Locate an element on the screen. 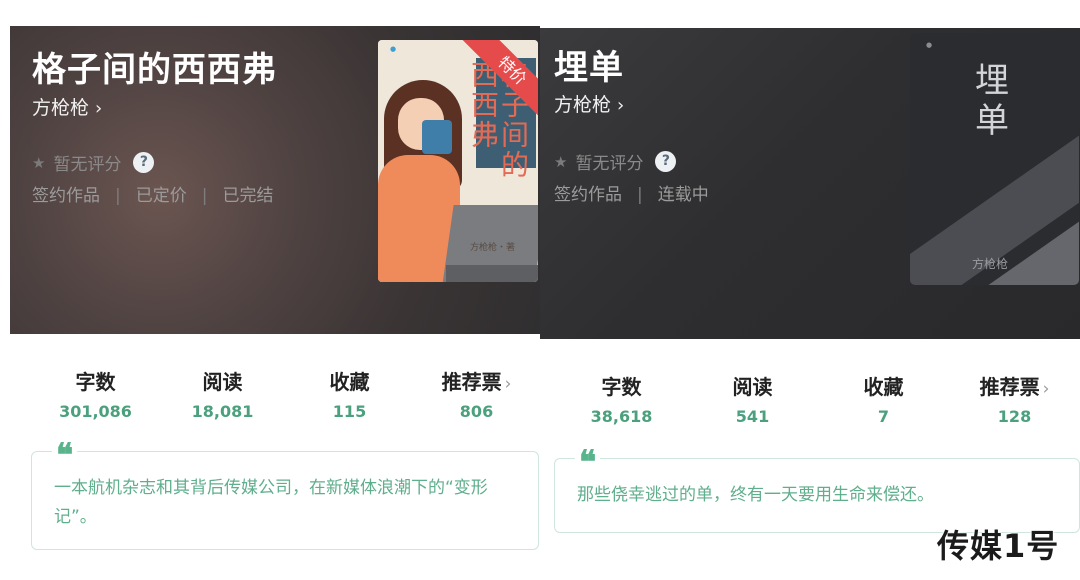 This screenshot has height=580, width=1080. stat-favorites: 收藏 7 is located at coordinates (883, 398).